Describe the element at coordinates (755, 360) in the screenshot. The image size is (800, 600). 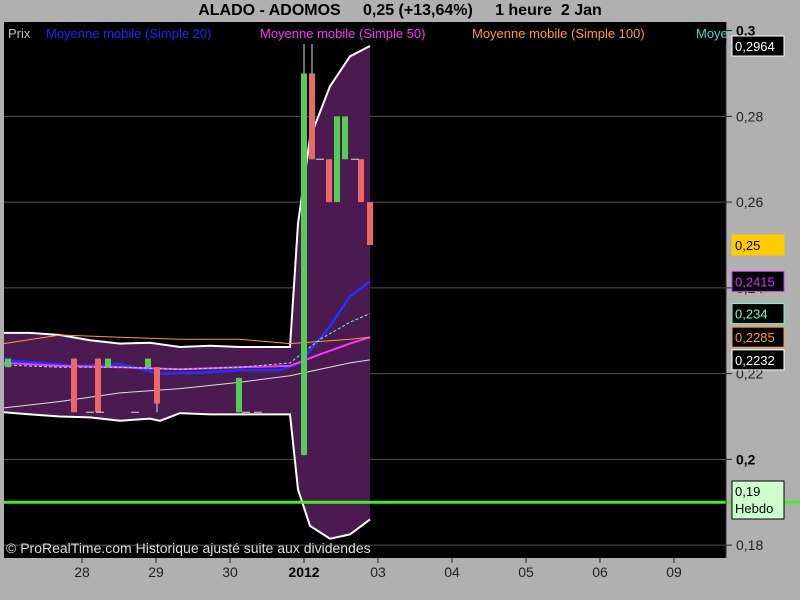
I see `price-label-text: 0,2232` at that location.